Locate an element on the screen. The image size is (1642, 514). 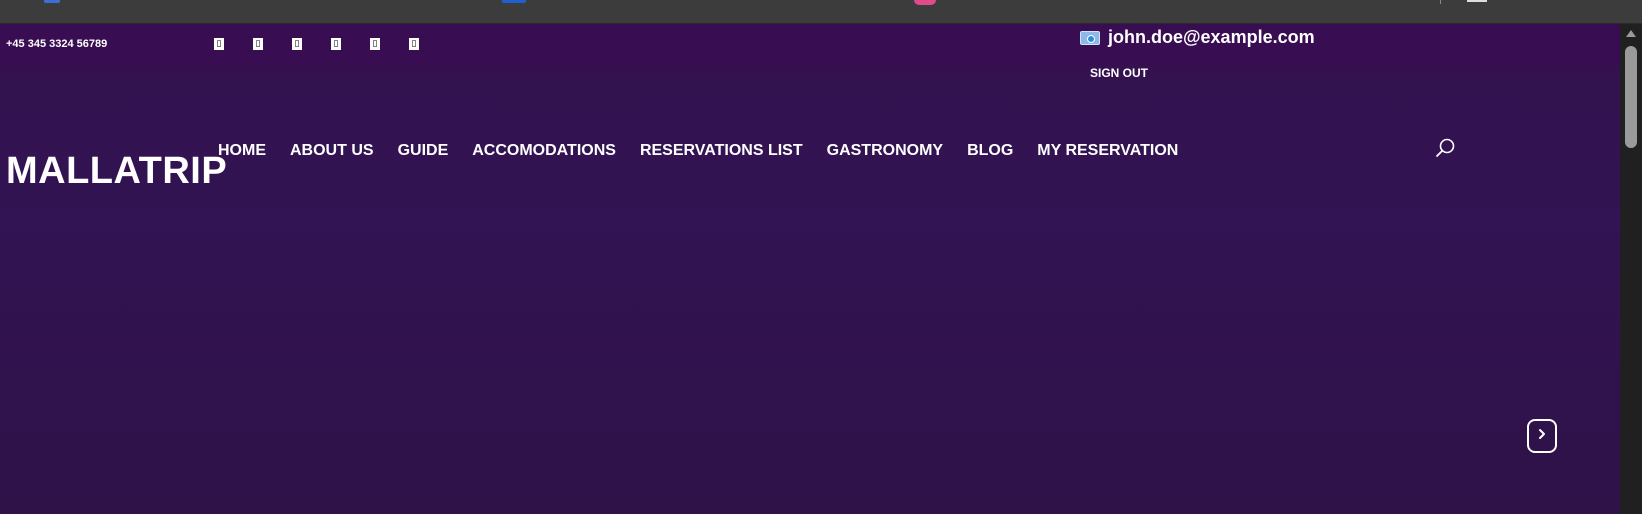
nav-reservations-list: RESERVATIONS LIST is located at coordinates (721, 151).